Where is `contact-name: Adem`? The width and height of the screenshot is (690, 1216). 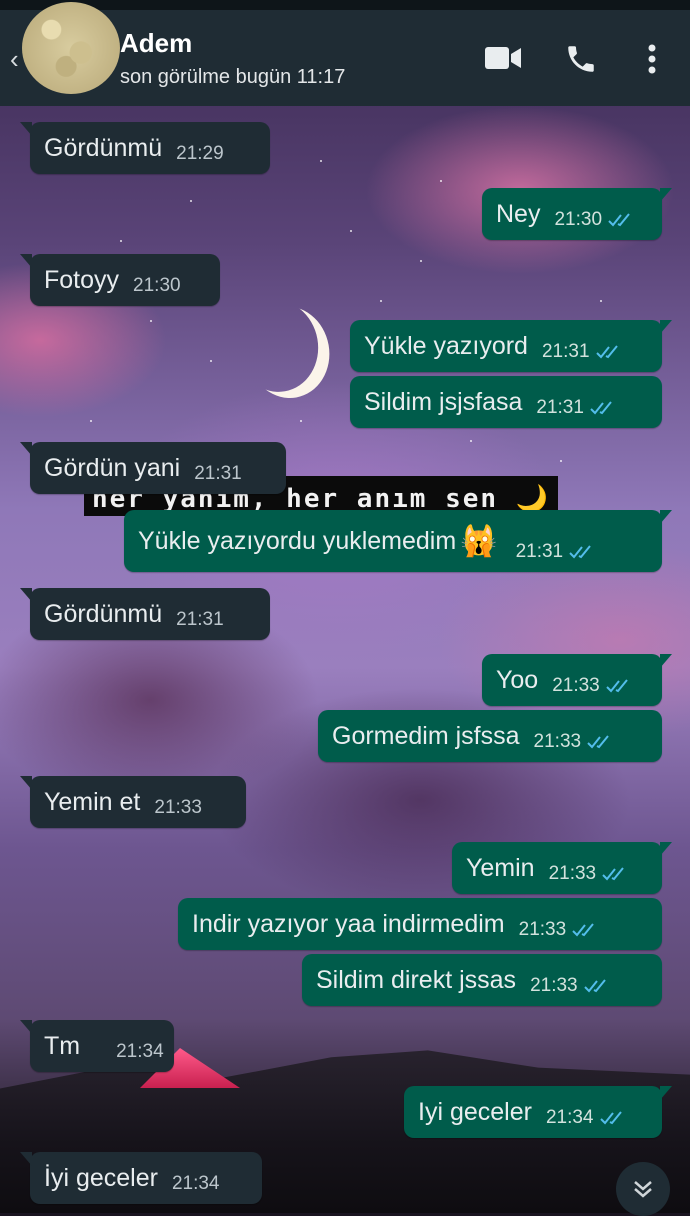 contact-name: Adem is located at coordinates (156, 43).